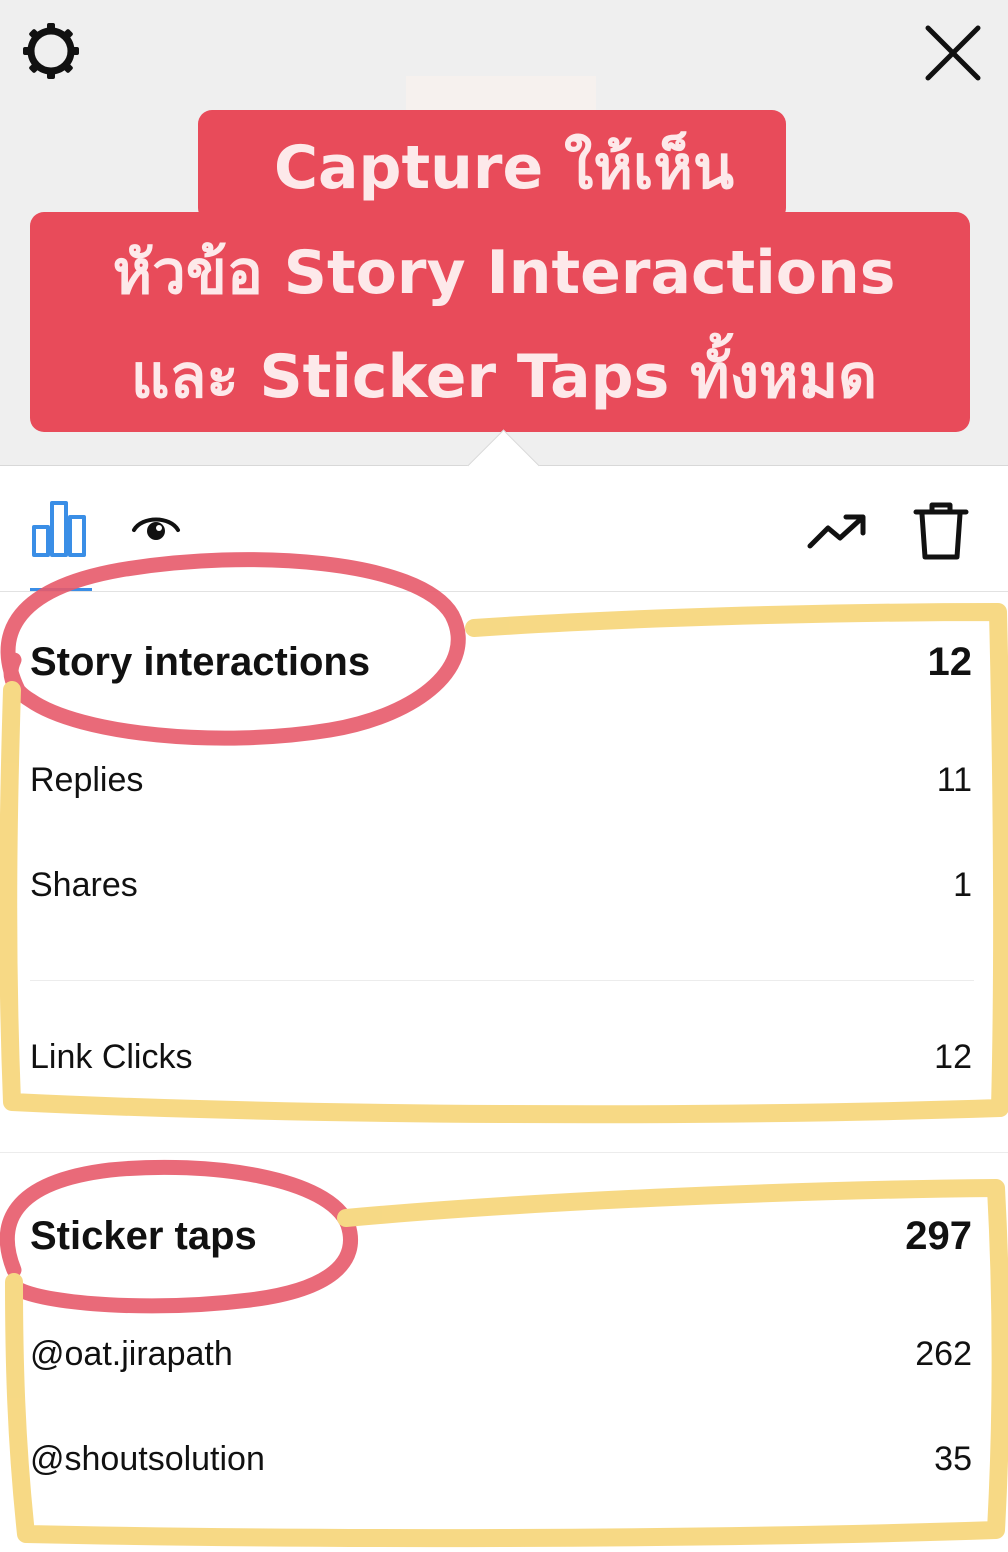  Describe the element at coordinates (131, 1354) in the screenshot. I see `list-item-label: @oat.jirapath` at that location.